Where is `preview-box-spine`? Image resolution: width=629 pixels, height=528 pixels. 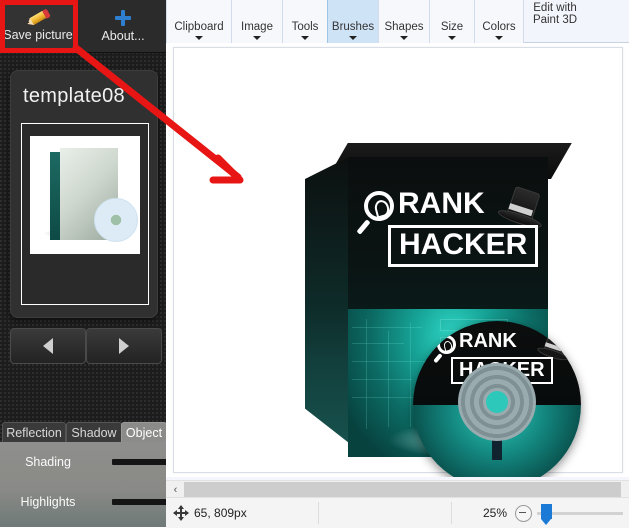
preview-box-spine is located at coordinates (55, 196).